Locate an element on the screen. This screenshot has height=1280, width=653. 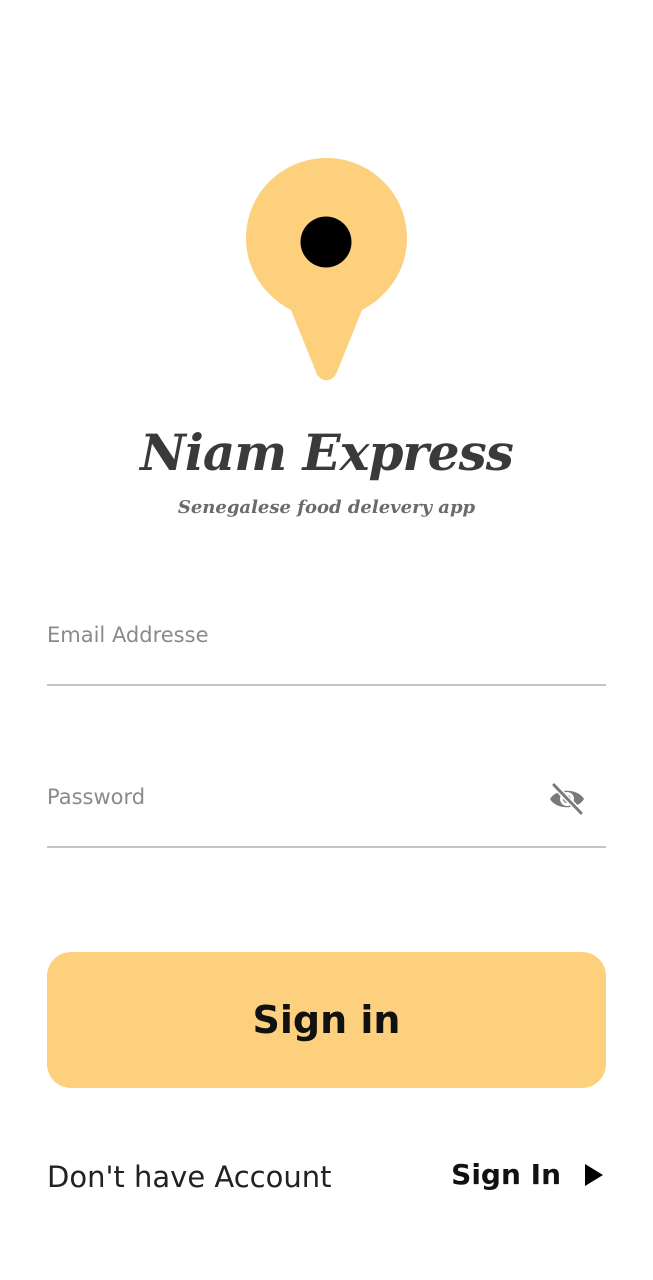
app-name: Niam Express is located at coordinates (327, 452).